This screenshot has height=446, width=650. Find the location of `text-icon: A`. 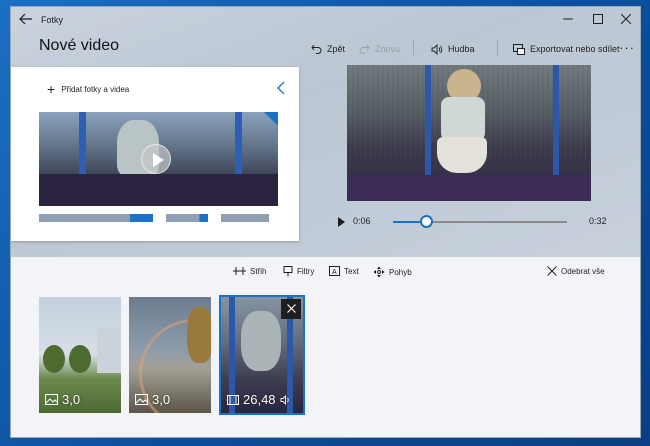

text-icon: A is located at coordinates (334, 271).